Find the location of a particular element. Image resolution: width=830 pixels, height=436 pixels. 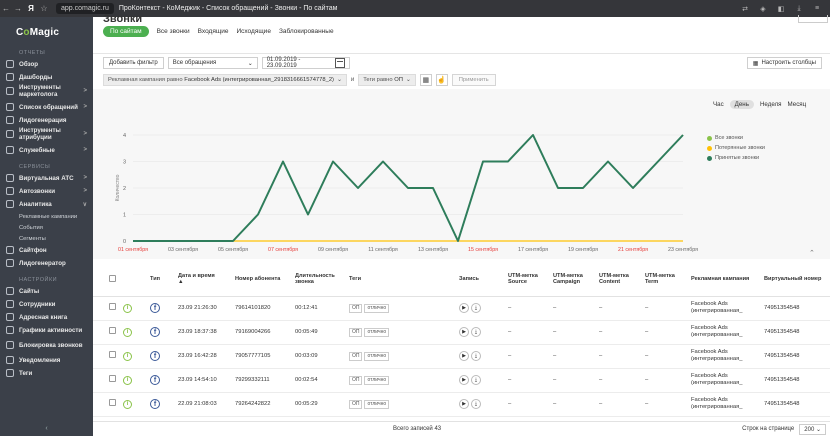

period-month: Месяц is located at coordinates (797, 104).